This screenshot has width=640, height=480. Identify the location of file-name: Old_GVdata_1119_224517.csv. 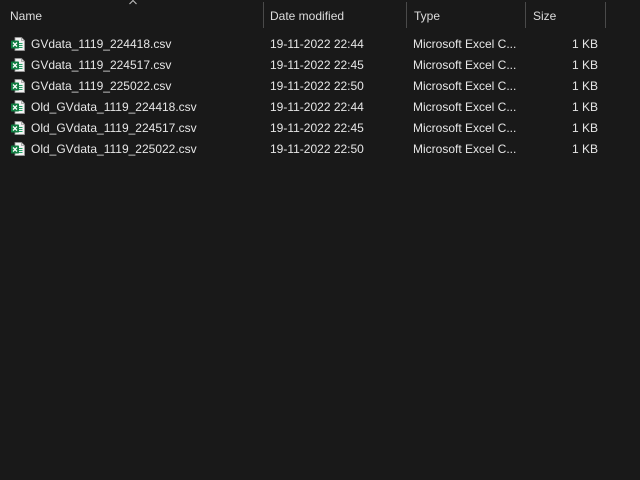
(114, 128).